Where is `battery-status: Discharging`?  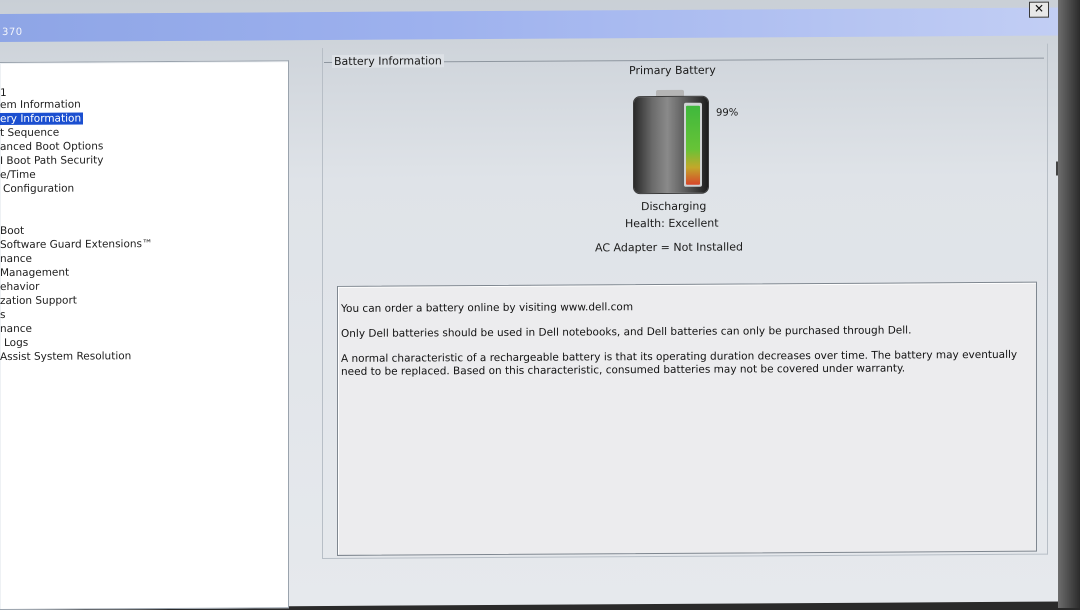 battery-status: Discharging is located at coordinates (674, 206).